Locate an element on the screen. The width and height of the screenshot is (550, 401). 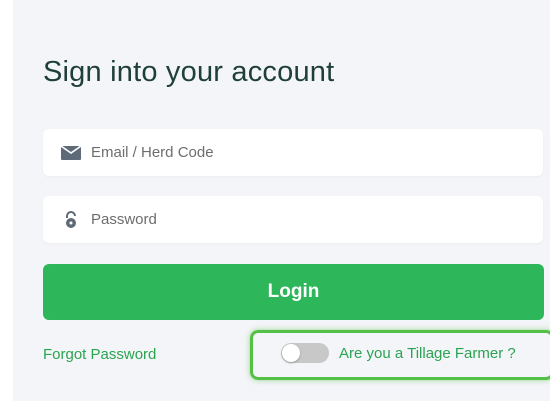
toggle-knob is located at coordinates (291, 353).